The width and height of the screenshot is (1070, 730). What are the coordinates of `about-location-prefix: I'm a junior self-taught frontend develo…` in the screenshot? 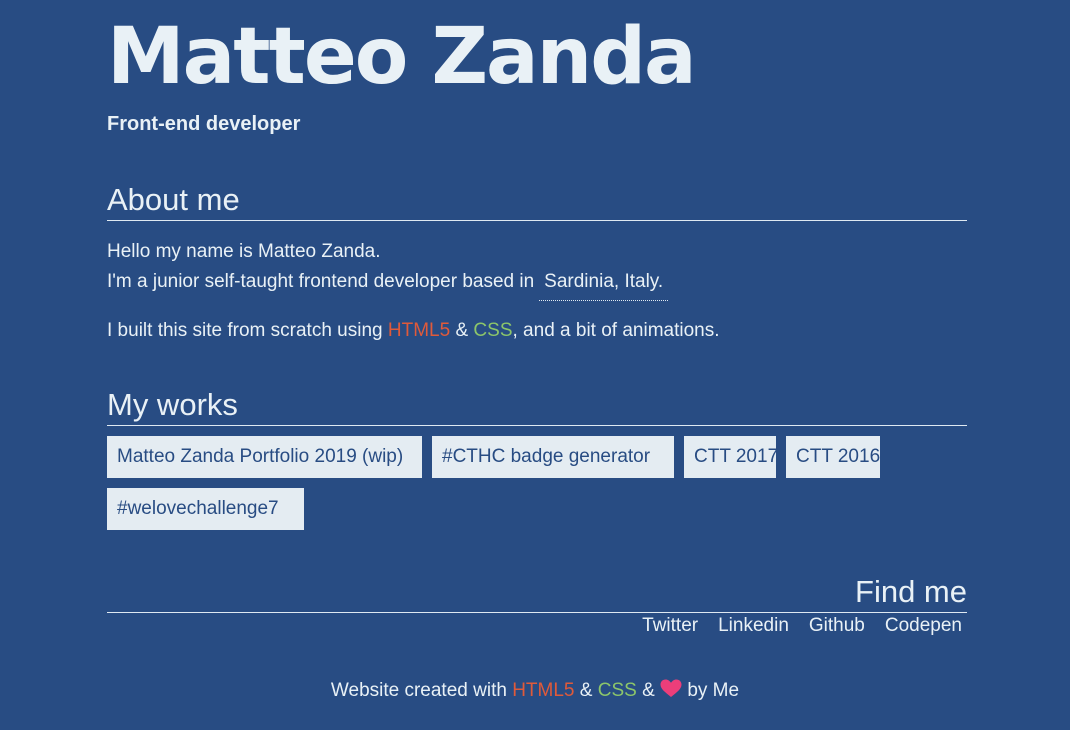 It's located at (321, 281).